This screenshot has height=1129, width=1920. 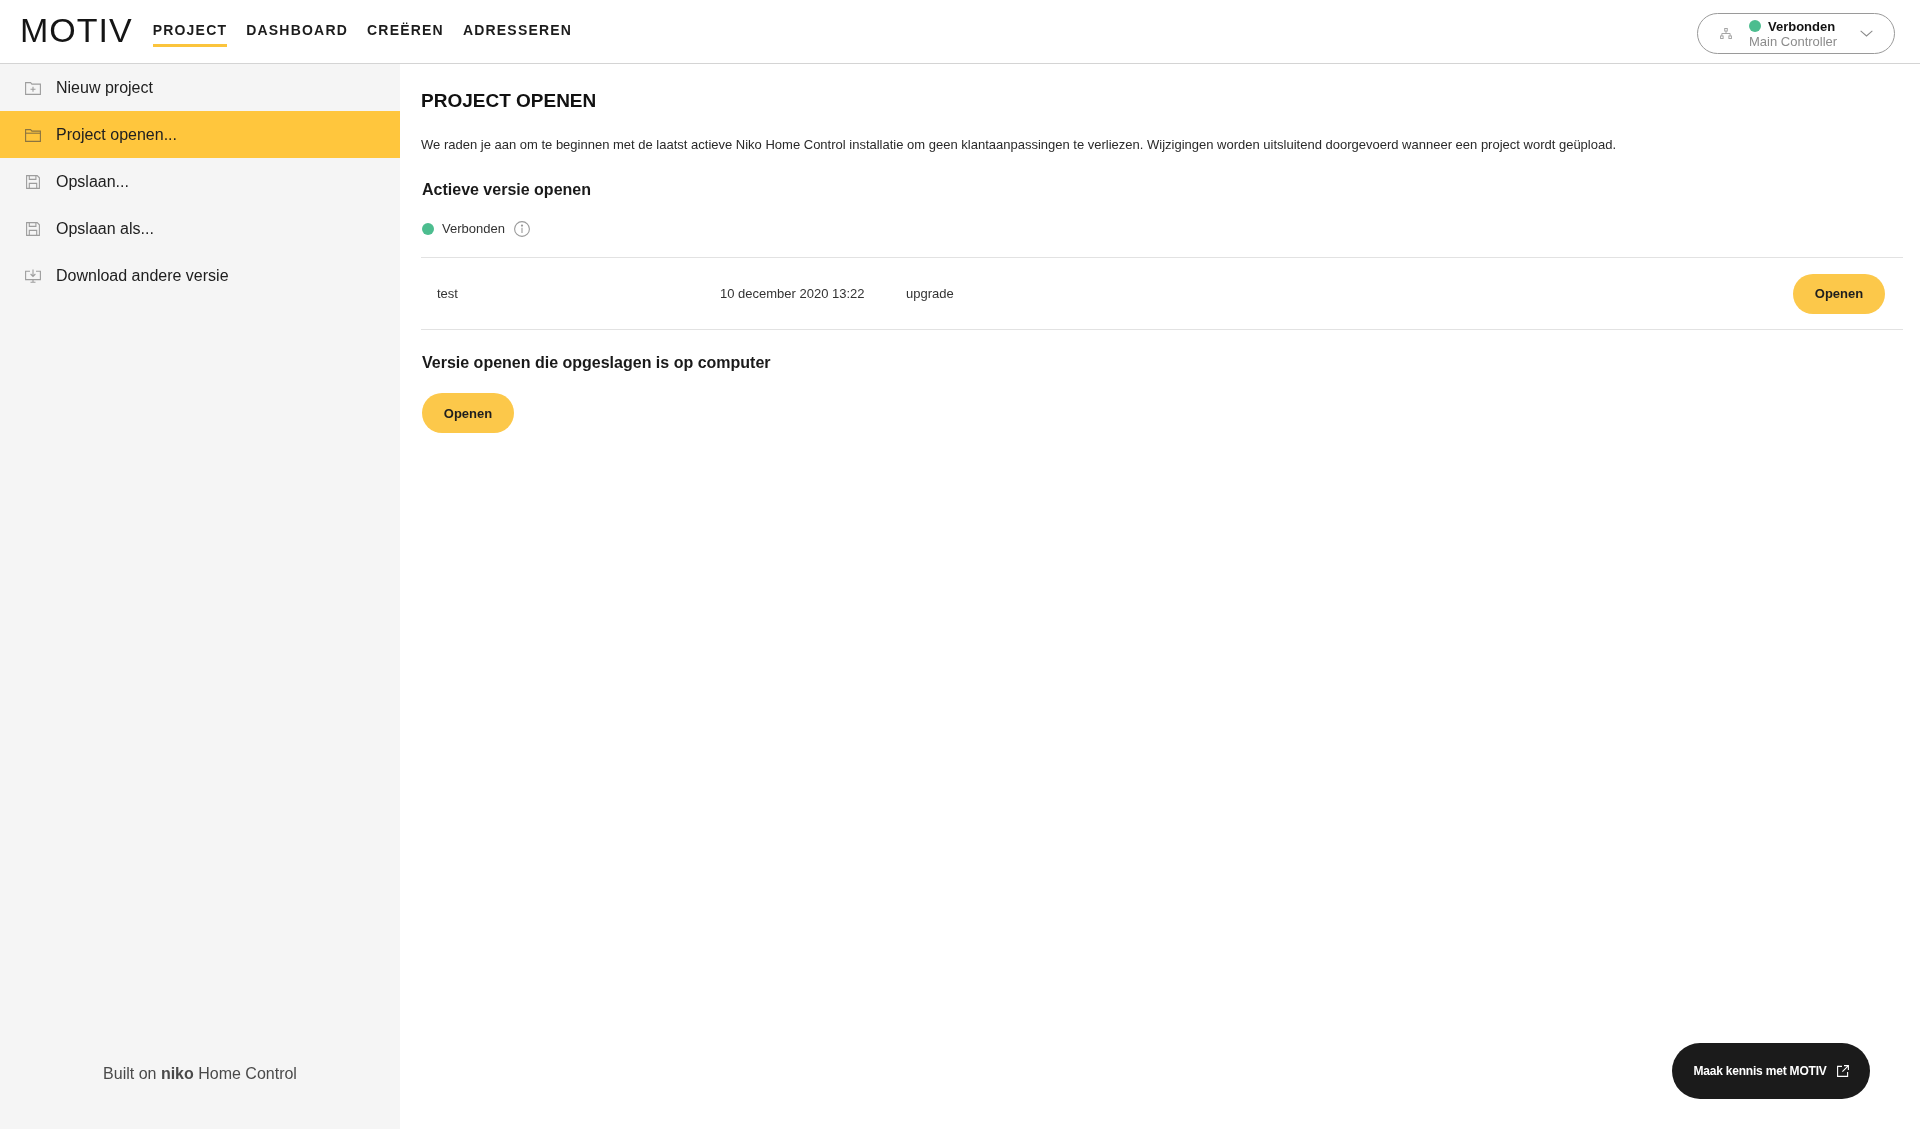 What do you see at coordinates (507, 190) in the screenshot?
I see `section-heading: Actieve versie openen` at bounding box center [507, 190].